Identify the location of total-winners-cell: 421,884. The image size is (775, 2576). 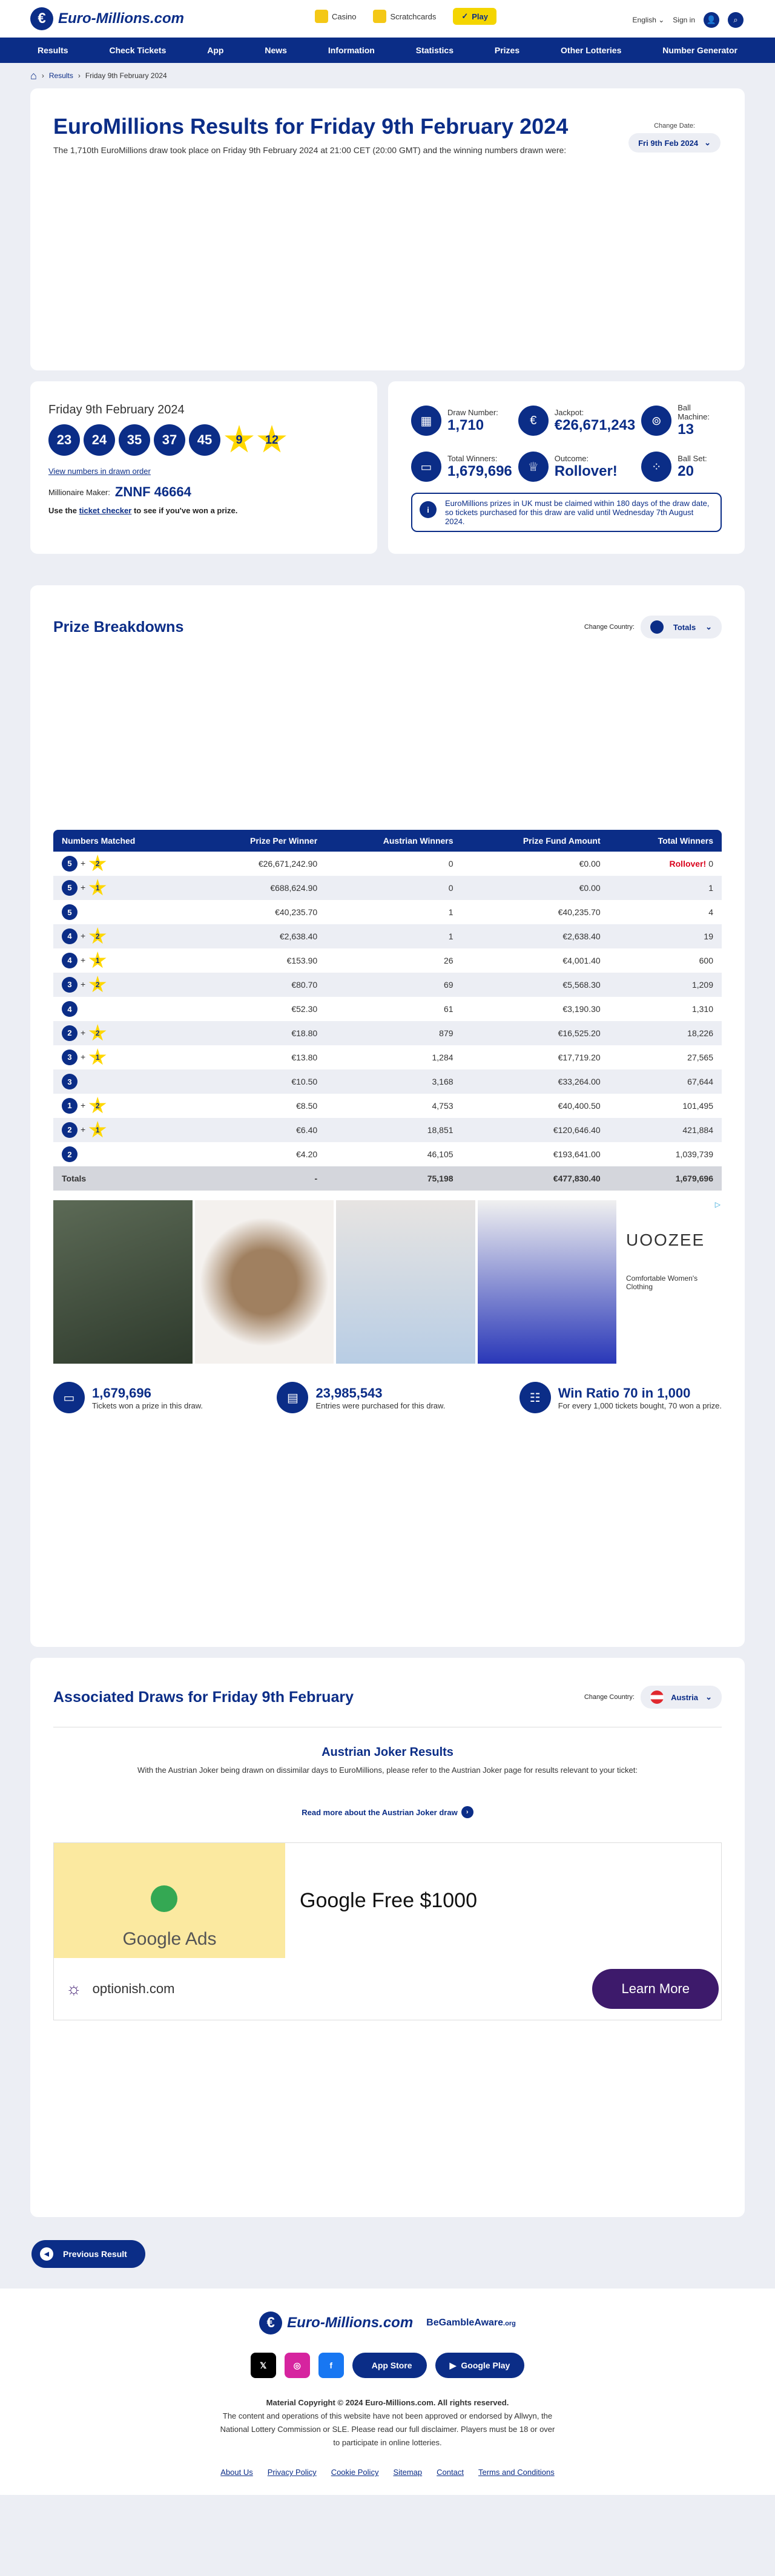
(665, 1130).